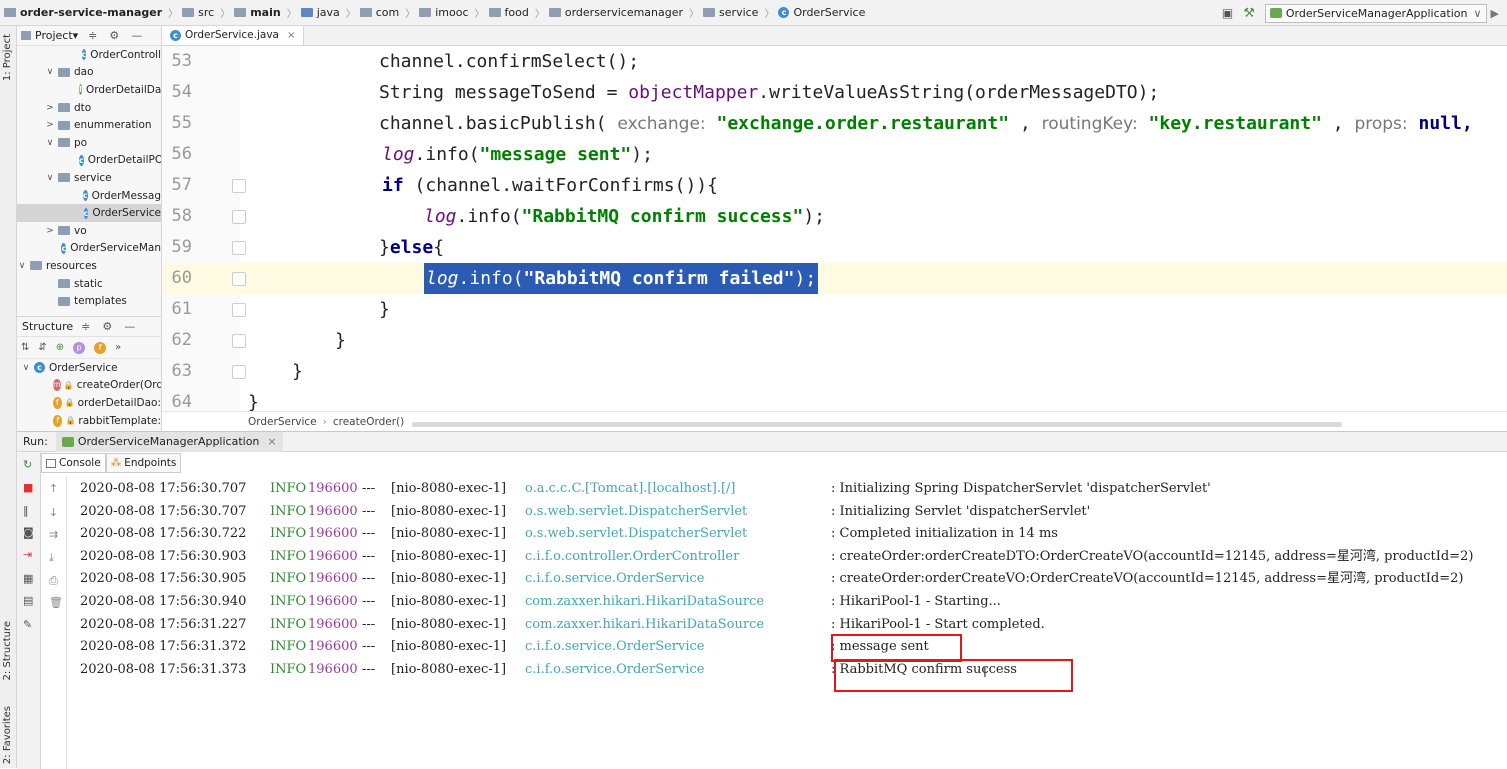  What do you see at coordinates (89, 284) in the screenshot?
I see `project-tree-item: static` at bounding box center [89, 284].